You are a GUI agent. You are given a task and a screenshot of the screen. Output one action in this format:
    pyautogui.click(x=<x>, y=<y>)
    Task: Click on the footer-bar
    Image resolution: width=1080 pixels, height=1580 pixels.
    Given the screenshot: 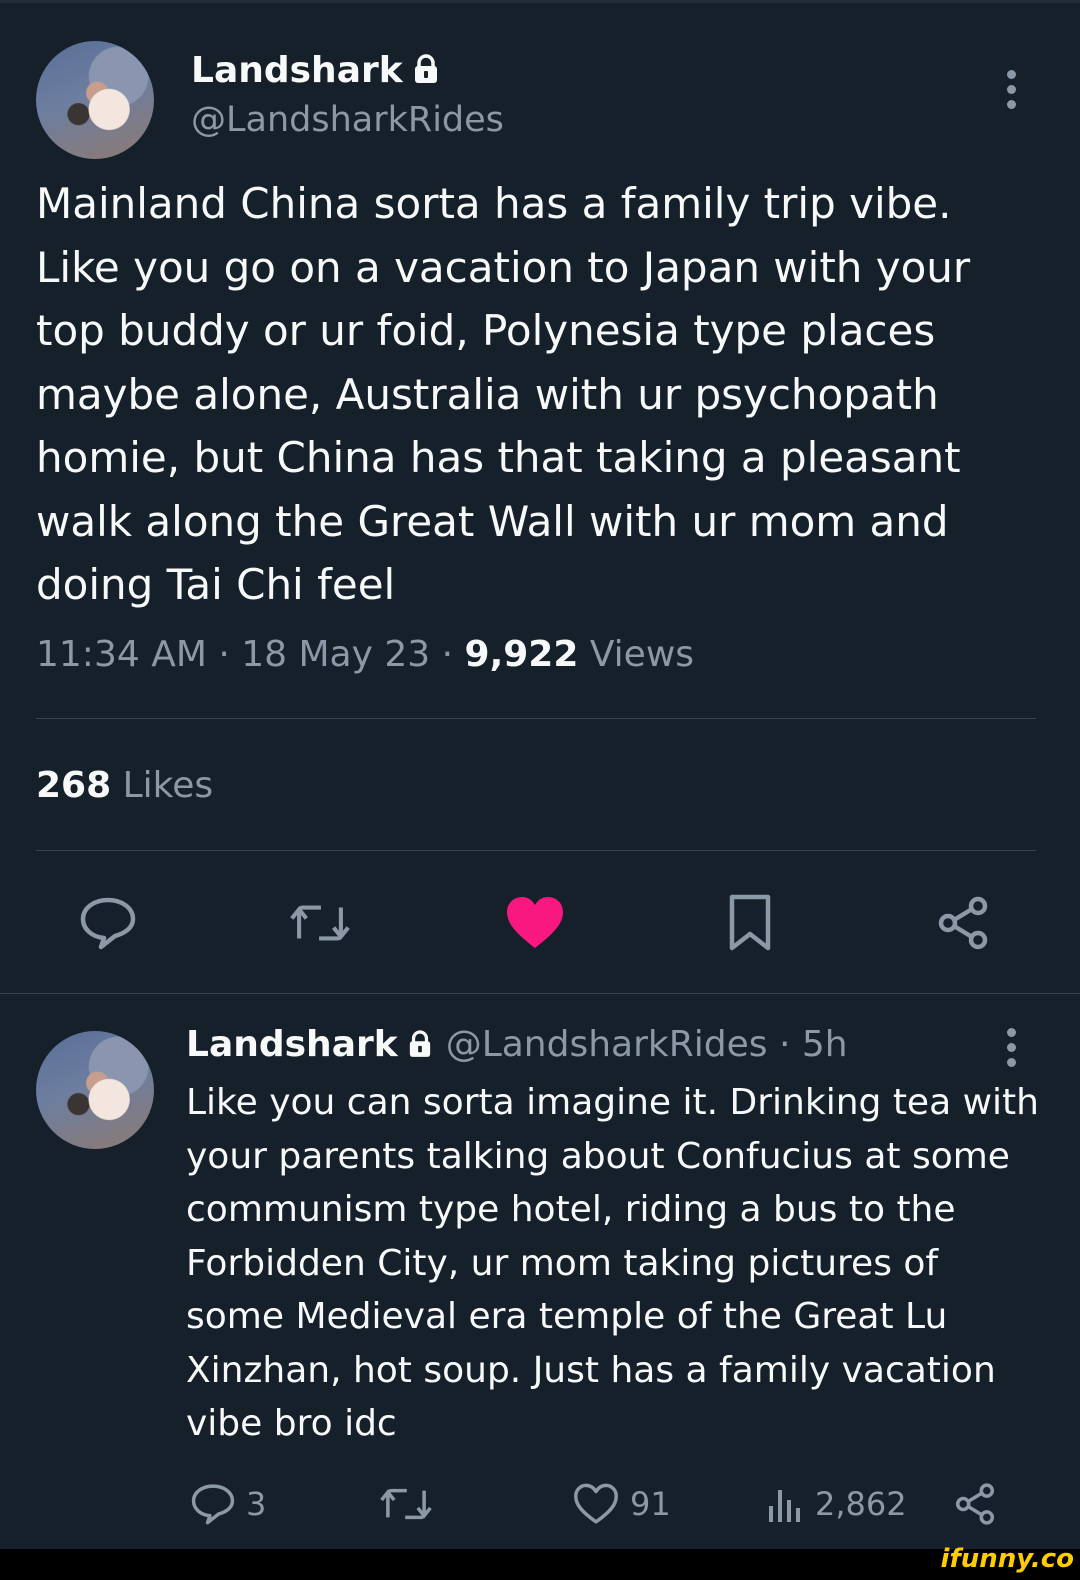 What is the action you would take?
    pyautogui.click(x=540, y=1564)
    